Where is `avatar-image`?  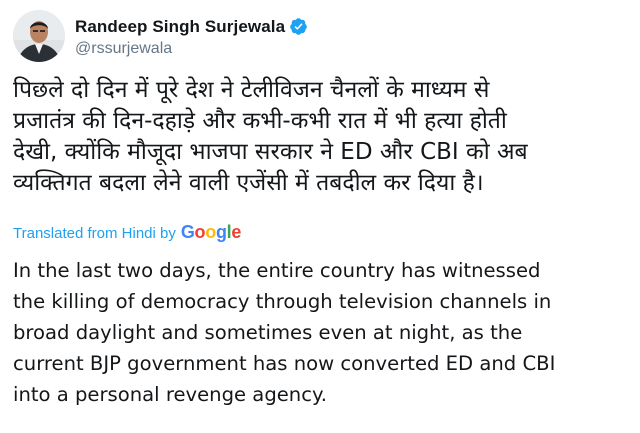 avatar-image is located at coordinates (39, 36).